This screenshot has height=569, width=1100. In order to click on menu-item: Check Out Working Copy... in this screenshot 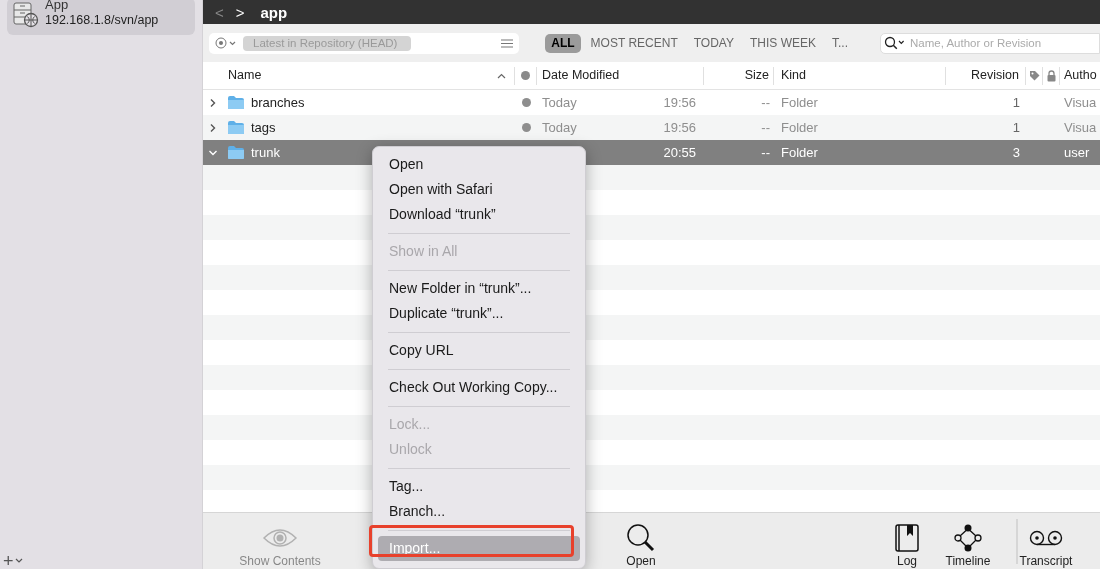, I will do `click(479, 387)`.